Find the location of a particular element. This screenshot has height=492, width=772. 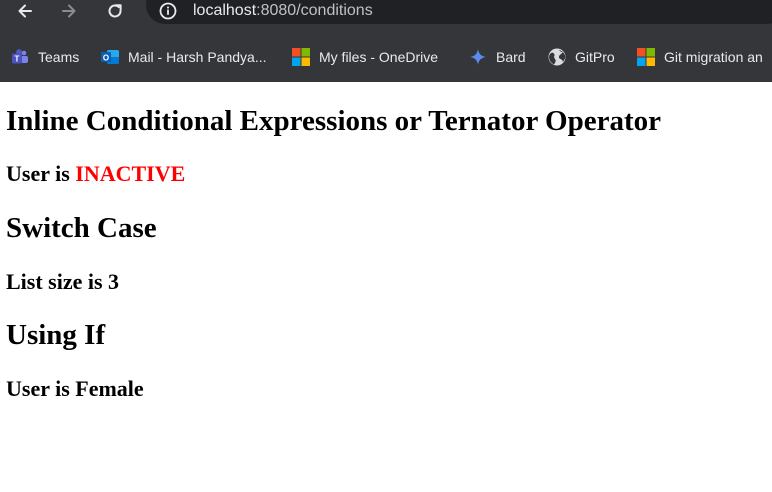

bookmark-label: GitPro is located at coordinates (595, 57).